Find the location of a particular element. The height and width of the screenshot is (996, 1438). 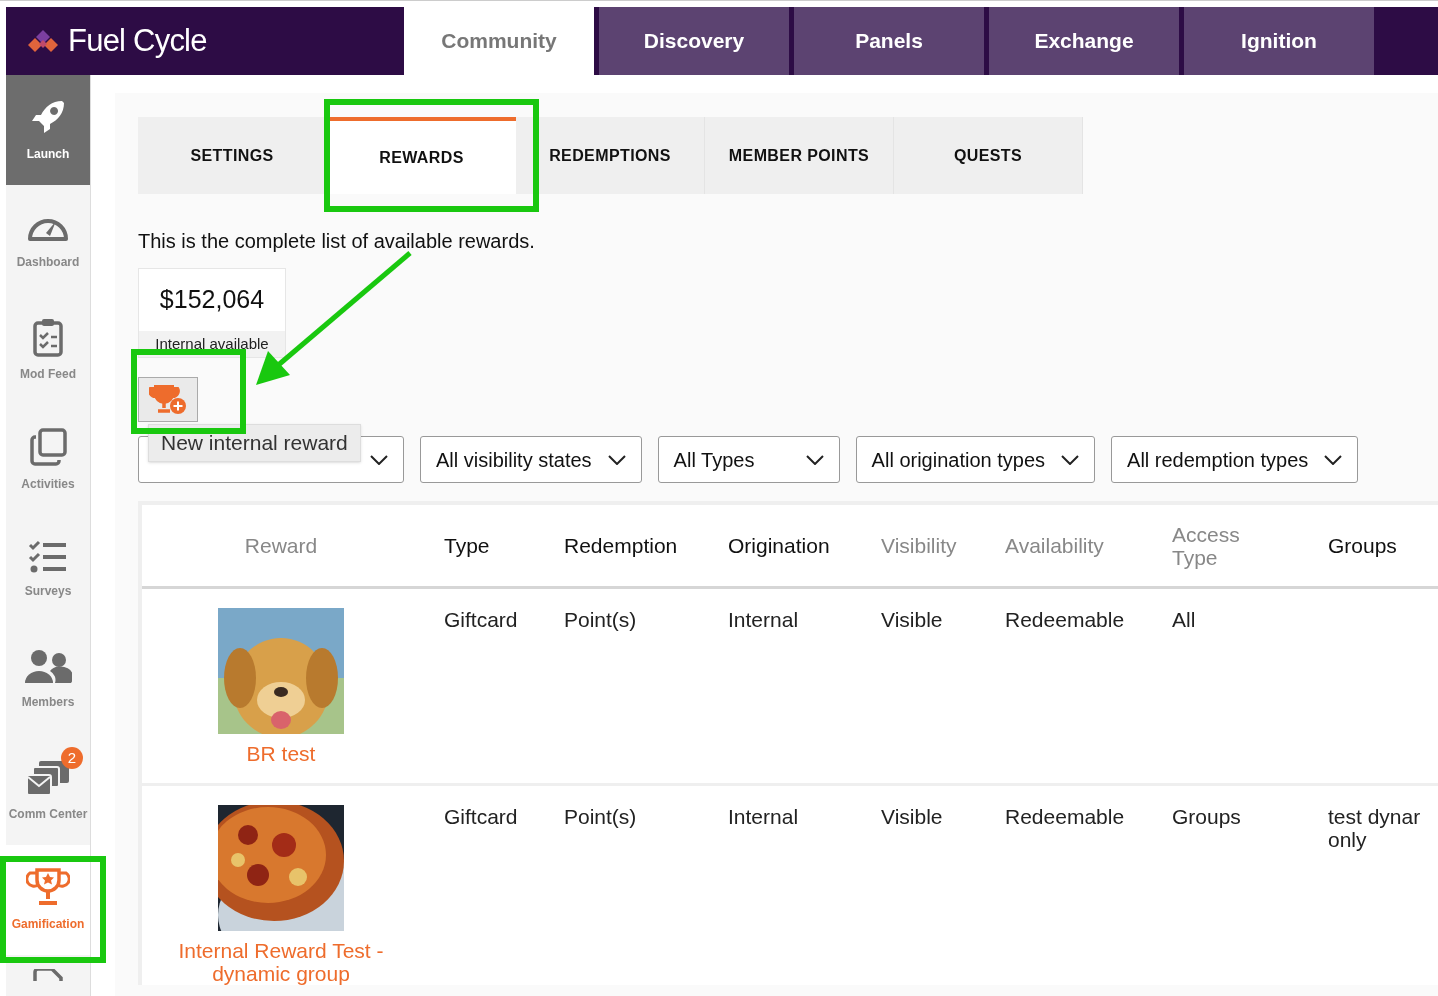

notification-badge: 2 is located at coordinates (72, 758).